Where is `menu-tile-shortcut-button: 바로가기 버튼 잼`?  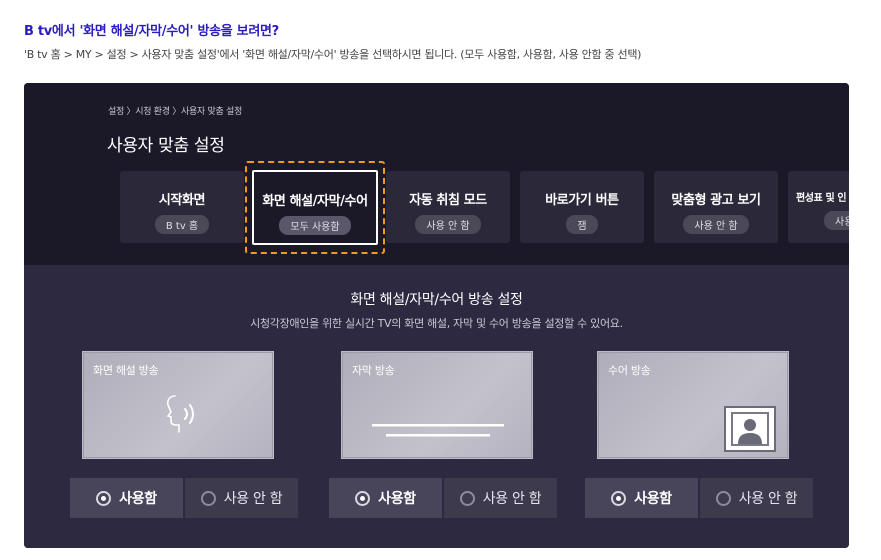 menu-tile-shortcut-button: 바로가기 버튼 잼 is located at coordinates (582, 207).